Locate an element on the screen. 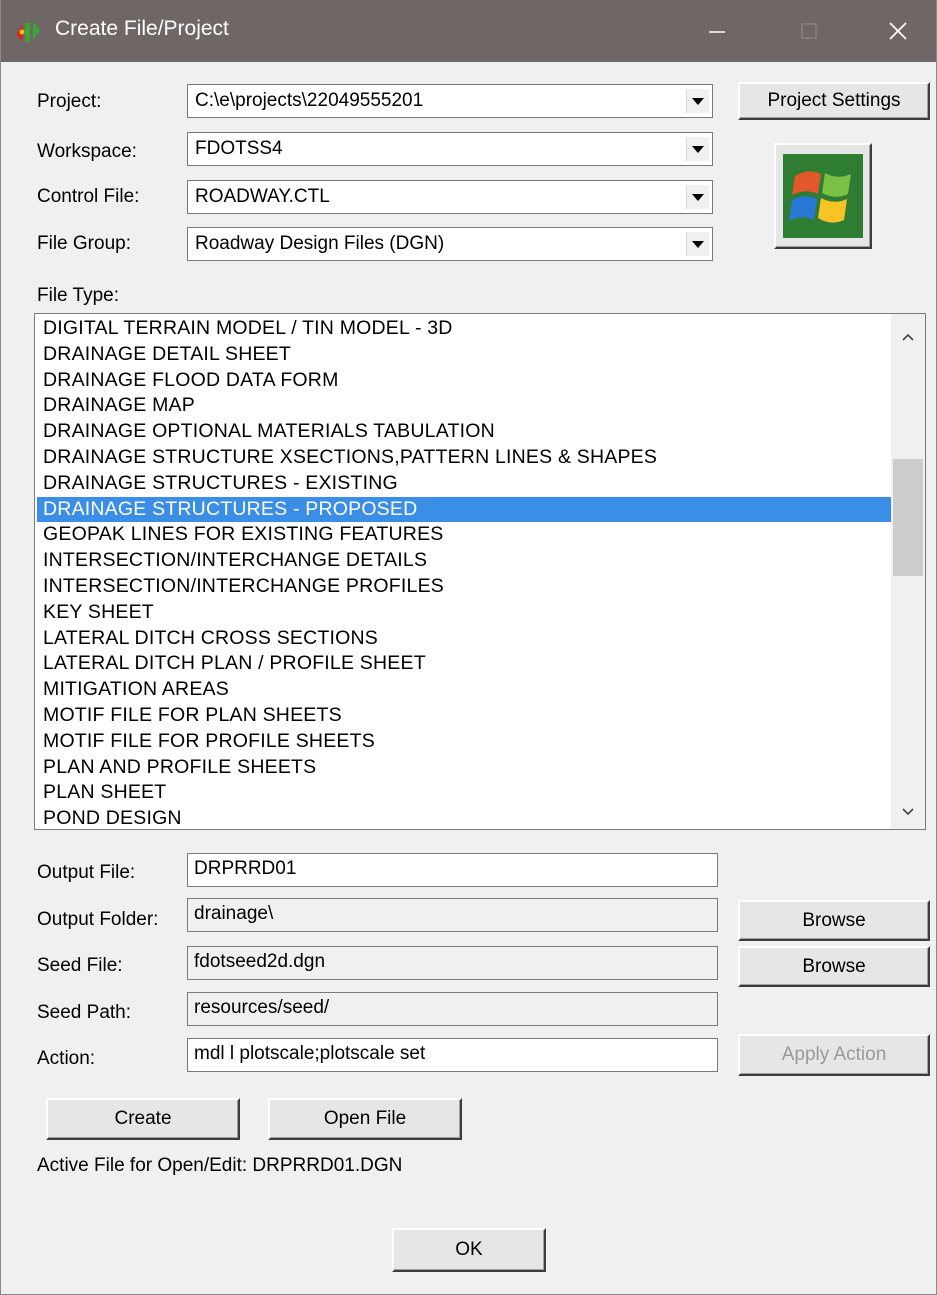 The image size is (937, 1295). file-group-label: File Group: is located at coordinates (84, 243).